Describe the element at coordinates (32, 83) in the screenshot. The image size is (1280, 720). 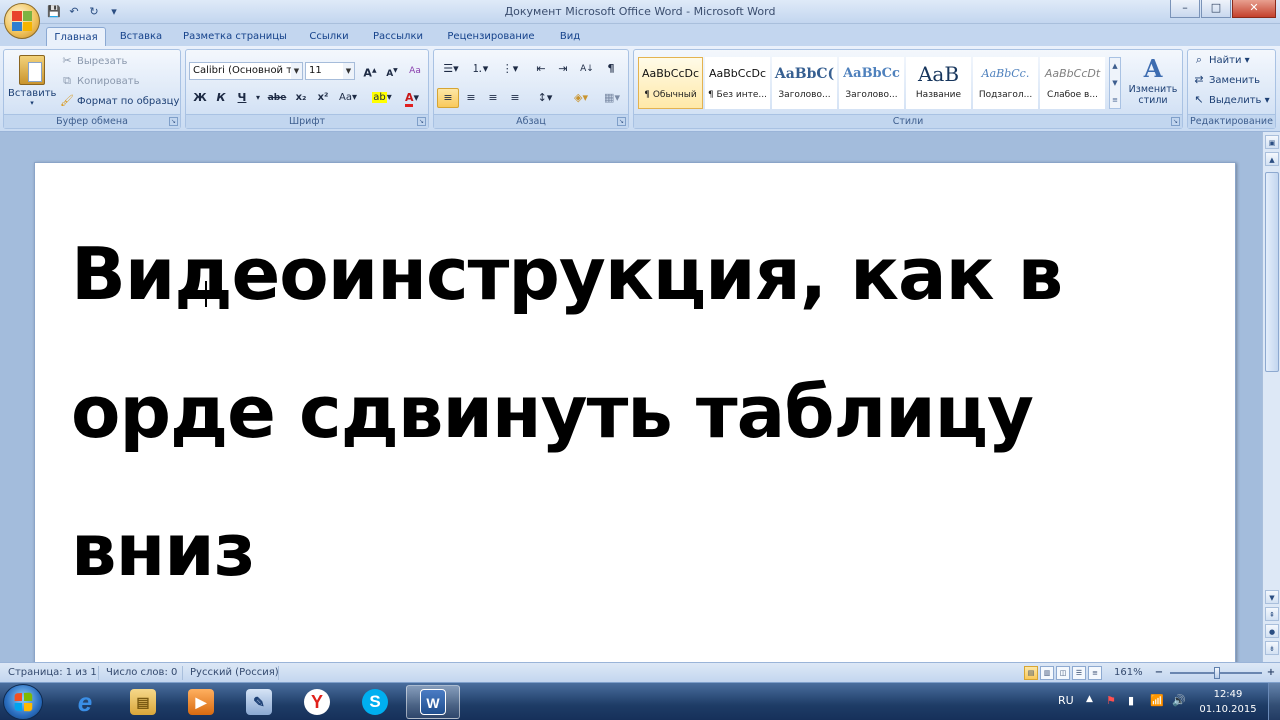
I see `paste-button: Вставить ▾` at that location.